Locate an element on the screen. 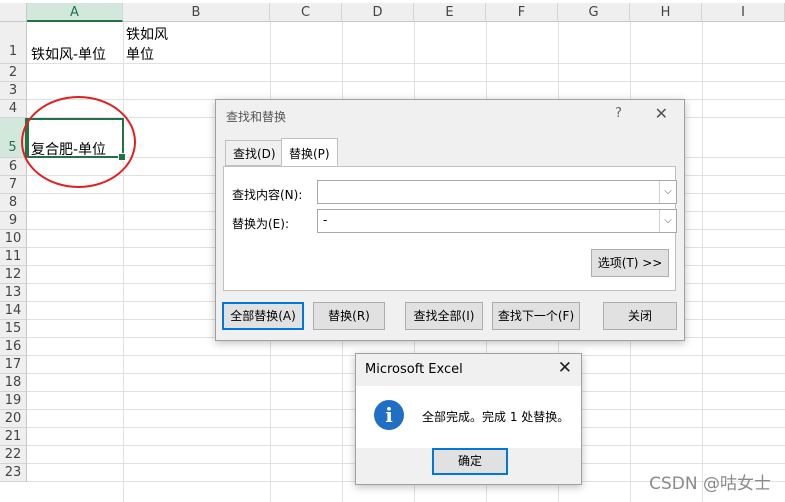 This screenshot has height=502, width=785. cell-b1-line1: 铁如风 is located at coordinates (147, 34).